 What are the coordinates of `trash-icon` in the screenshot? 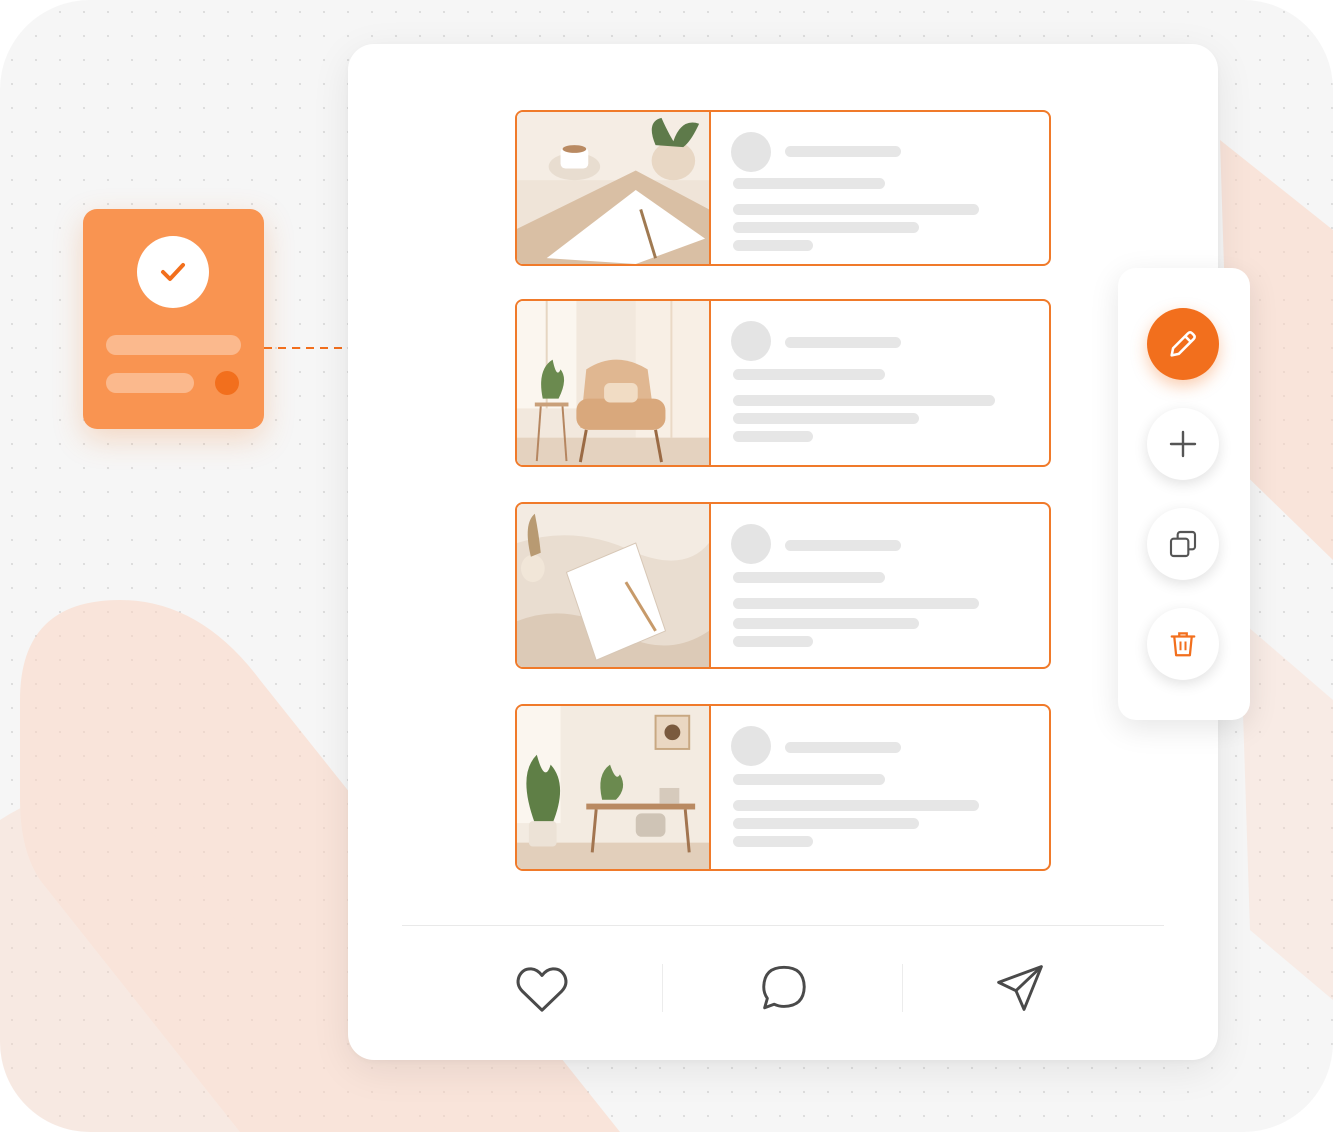 It's located at (1183, 644).